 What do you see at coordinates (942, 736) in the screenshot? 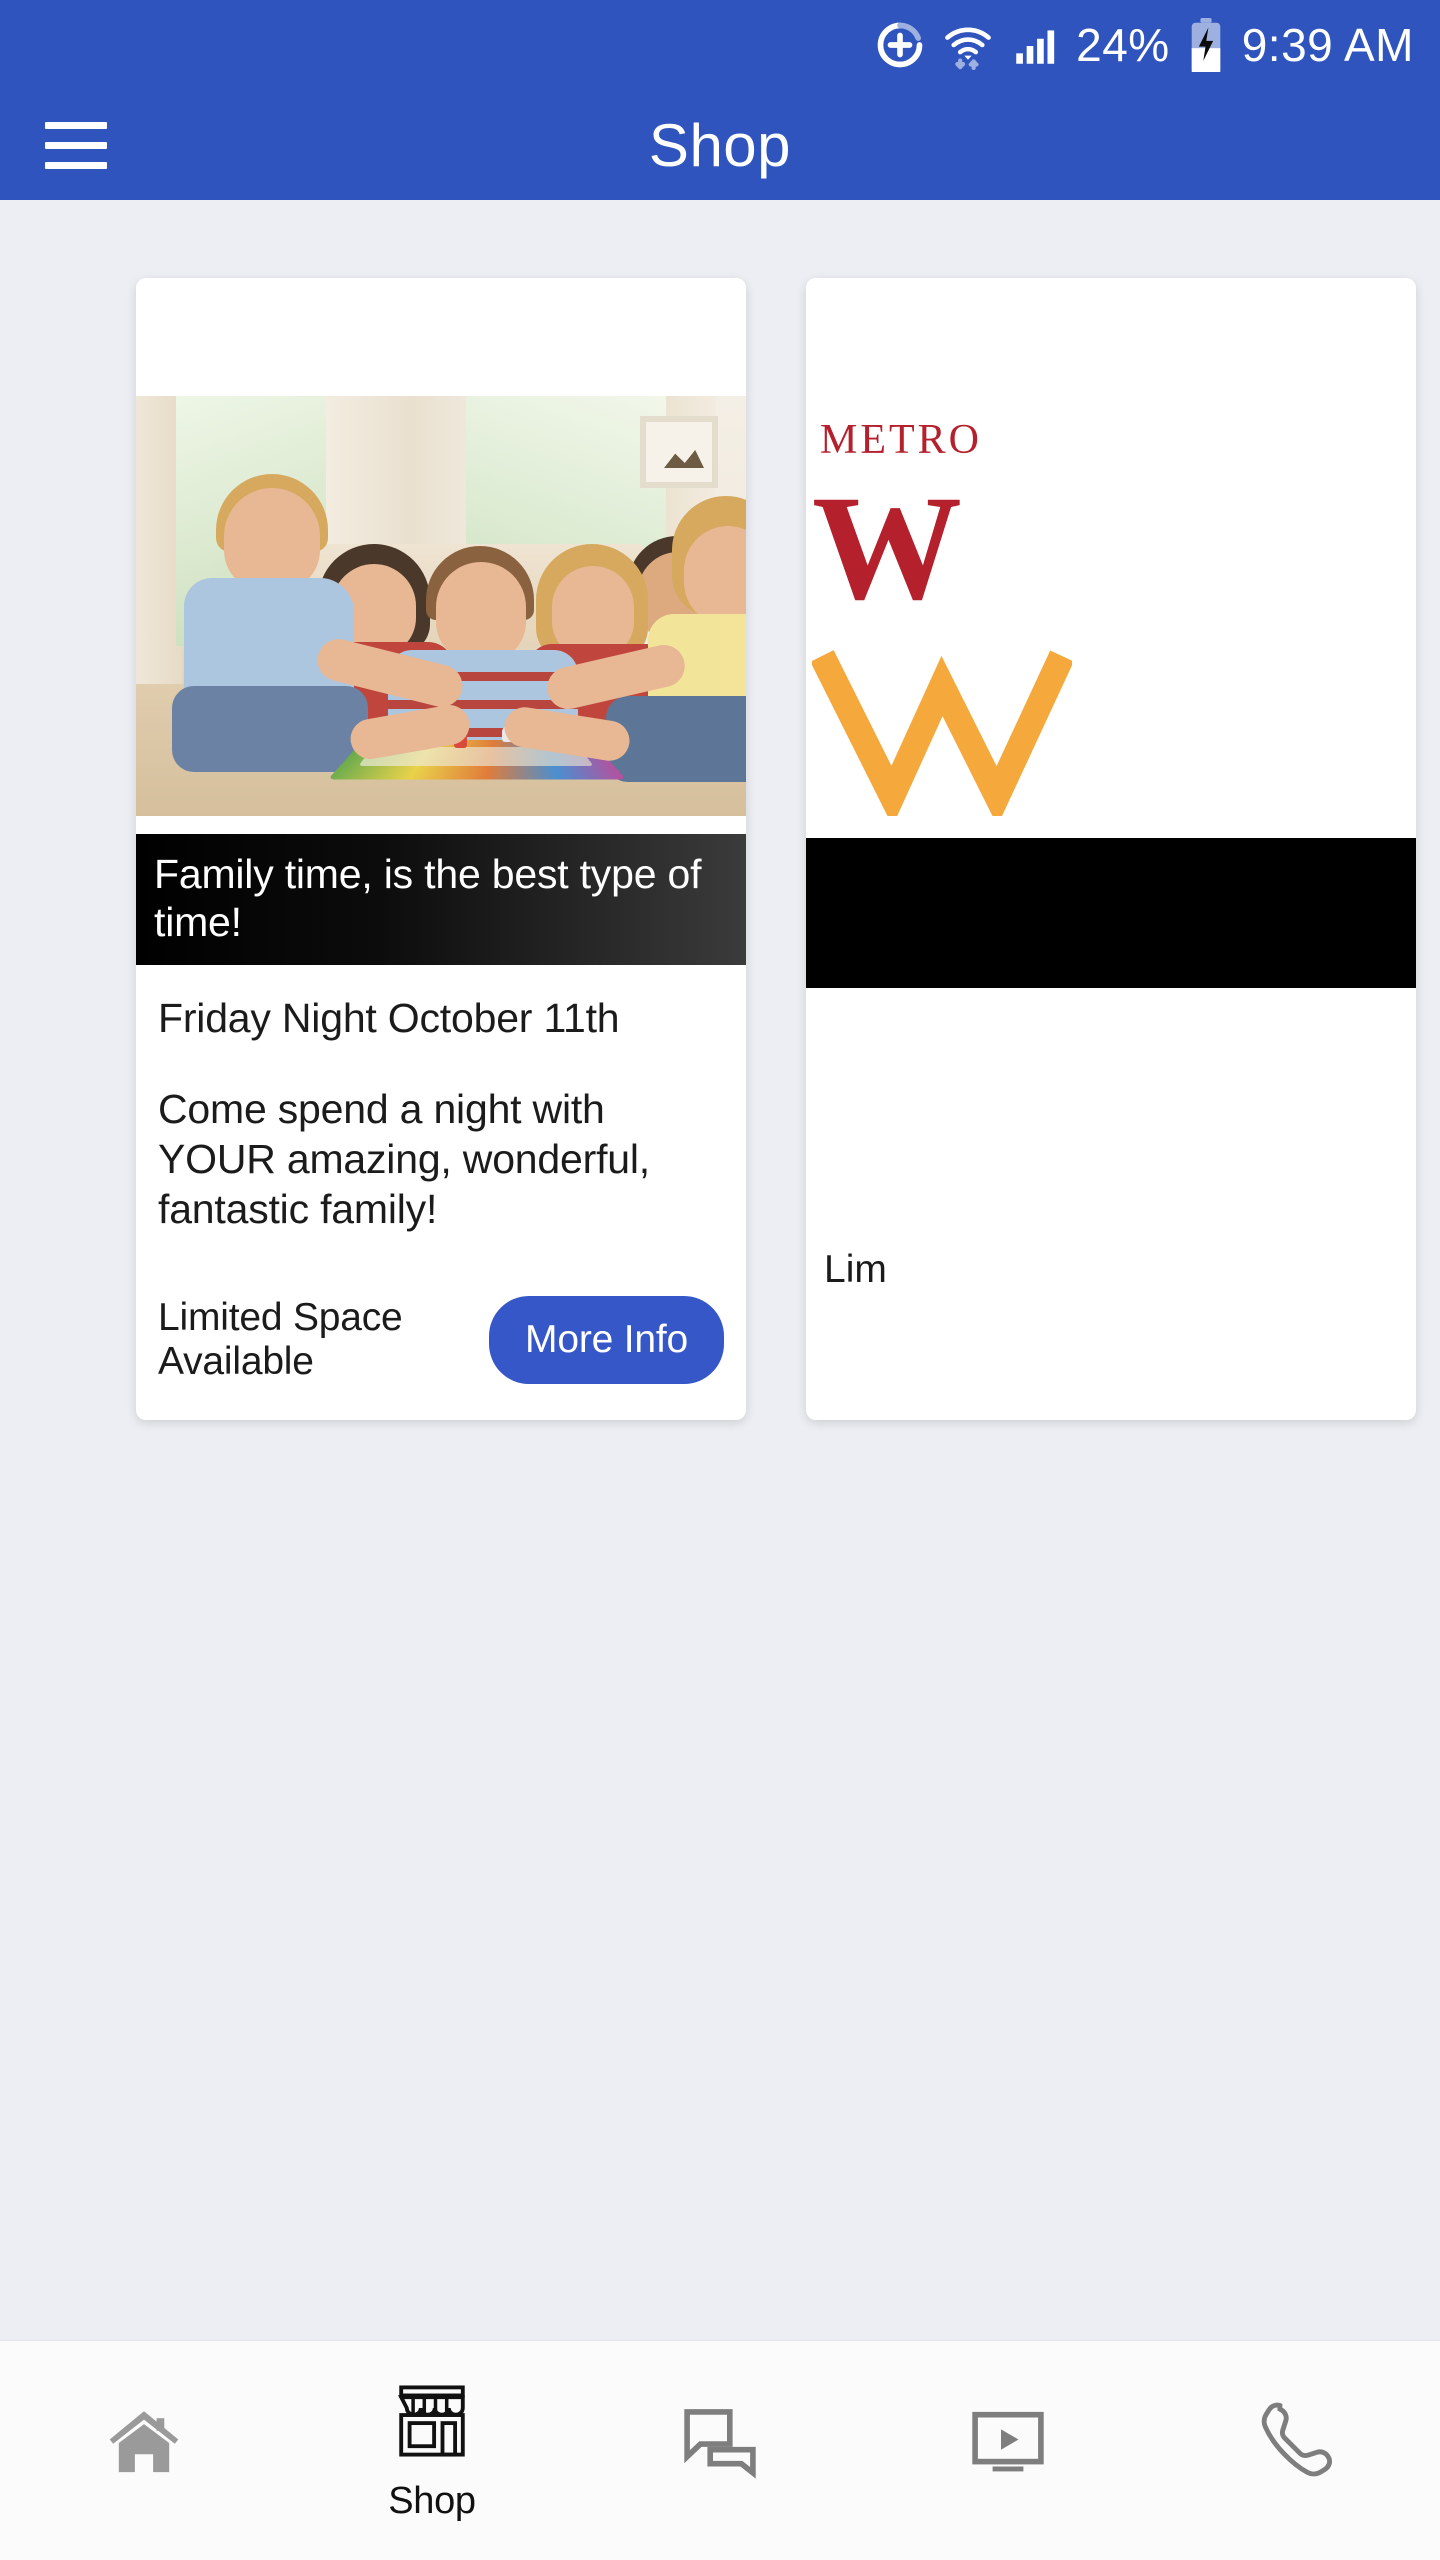
I see `amber-zigzag-icon` at bounding box center [942, 736].